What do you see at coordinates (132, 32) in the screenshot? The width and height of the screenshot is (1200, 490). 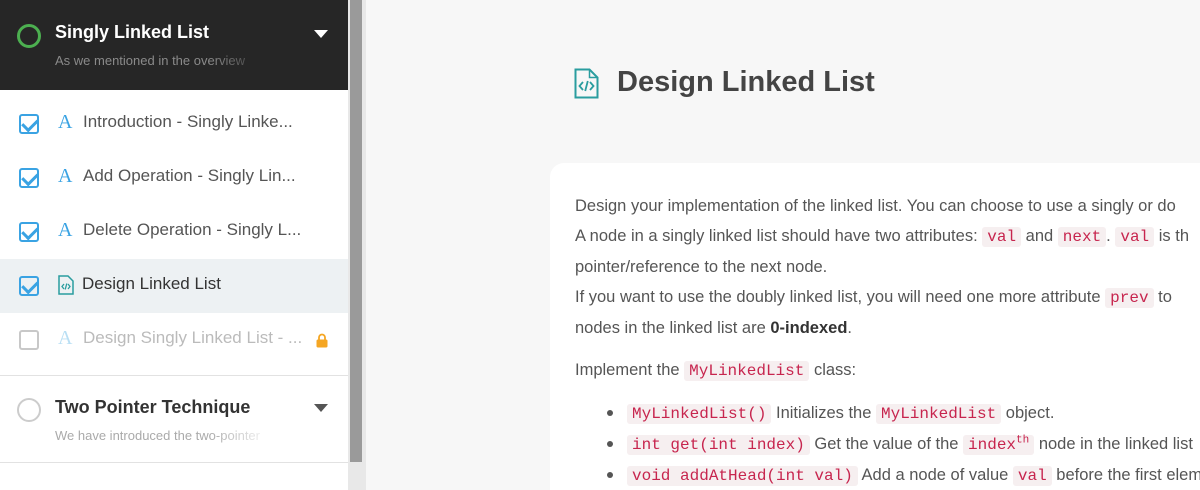 I see `chapter-title: Singly Linked List` at bounding box center [132, 32].